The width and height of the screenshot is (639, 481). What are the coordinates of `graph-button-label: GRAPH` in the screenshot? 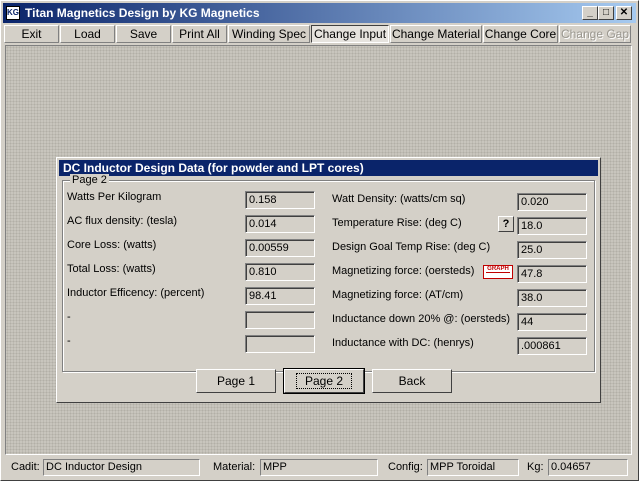 It's located at (498, 269).